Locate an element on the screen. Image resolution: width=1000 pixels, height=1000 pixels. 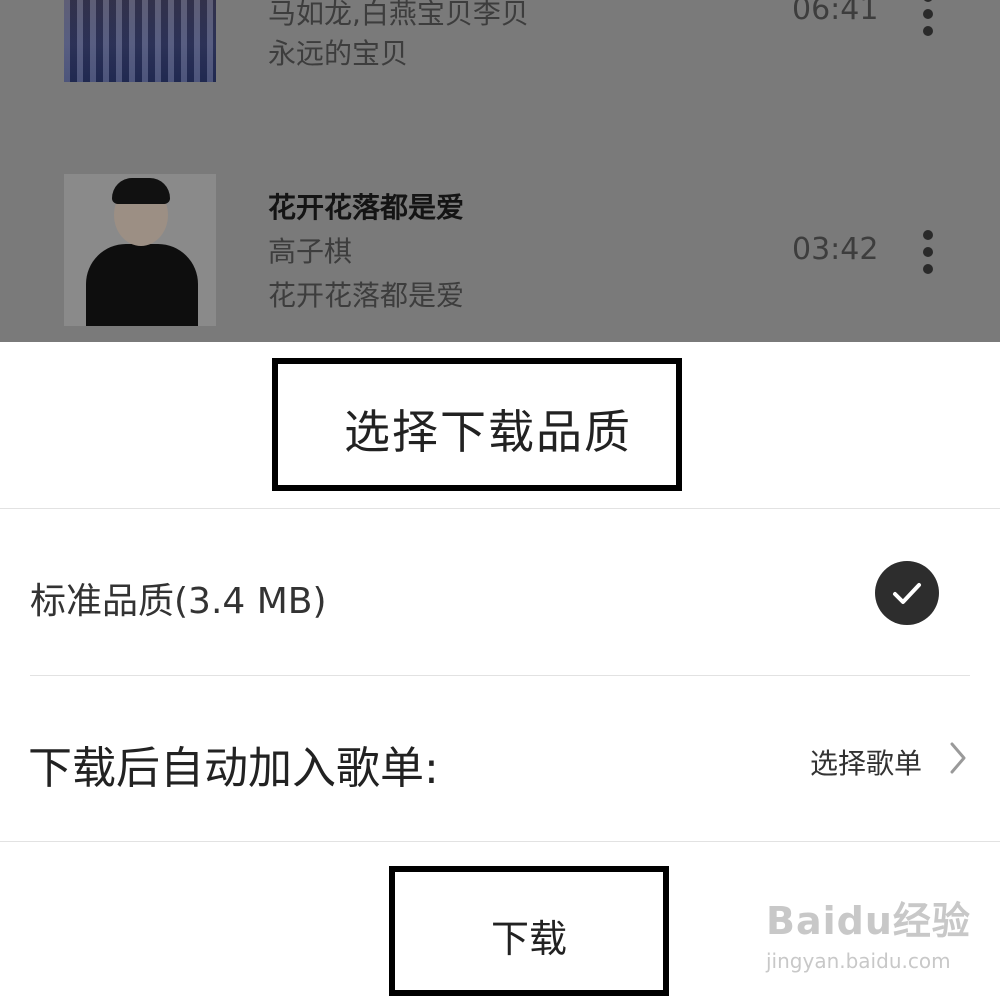
download-button: 下载 is located at coordinates (529, 931).